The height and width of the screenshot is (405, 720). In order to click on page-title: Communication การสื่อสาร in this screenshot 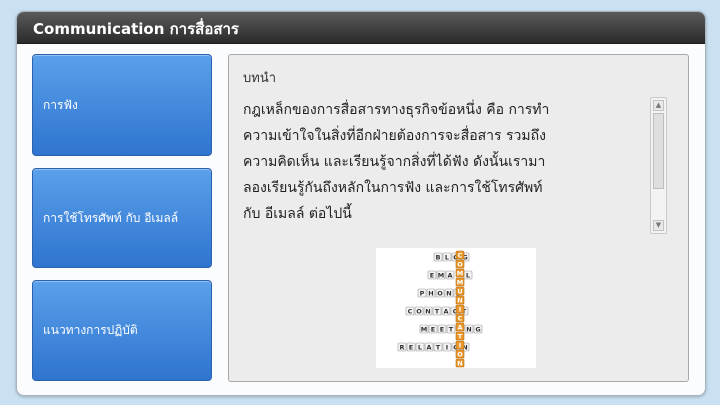, I will do `click(136, 29)`.